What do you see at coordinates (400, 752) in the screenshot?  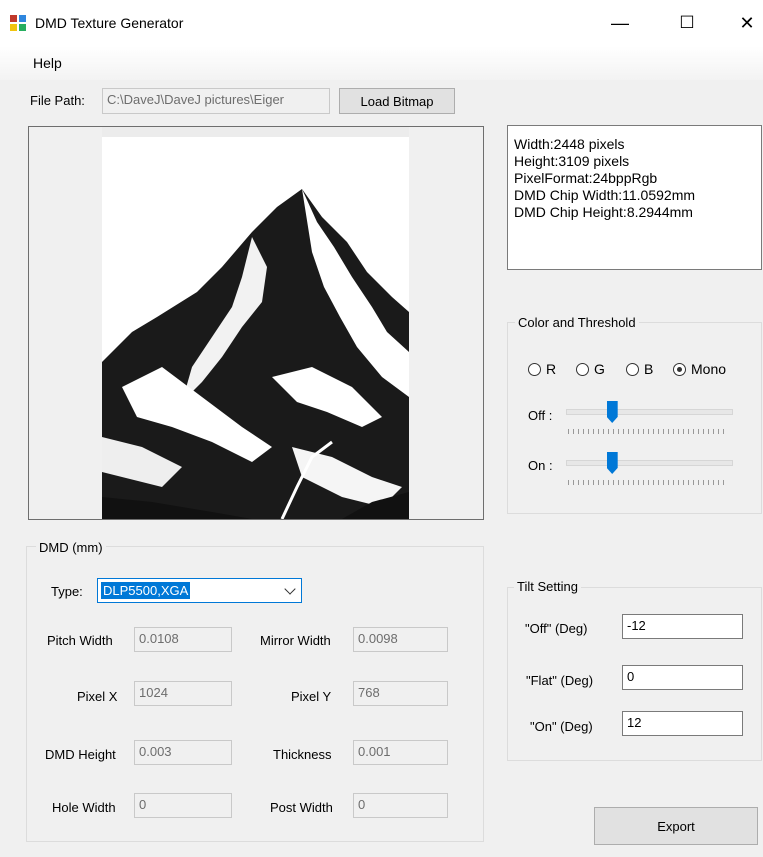 I see `thickness-field: 0.001` at bounding box center [400, 752].